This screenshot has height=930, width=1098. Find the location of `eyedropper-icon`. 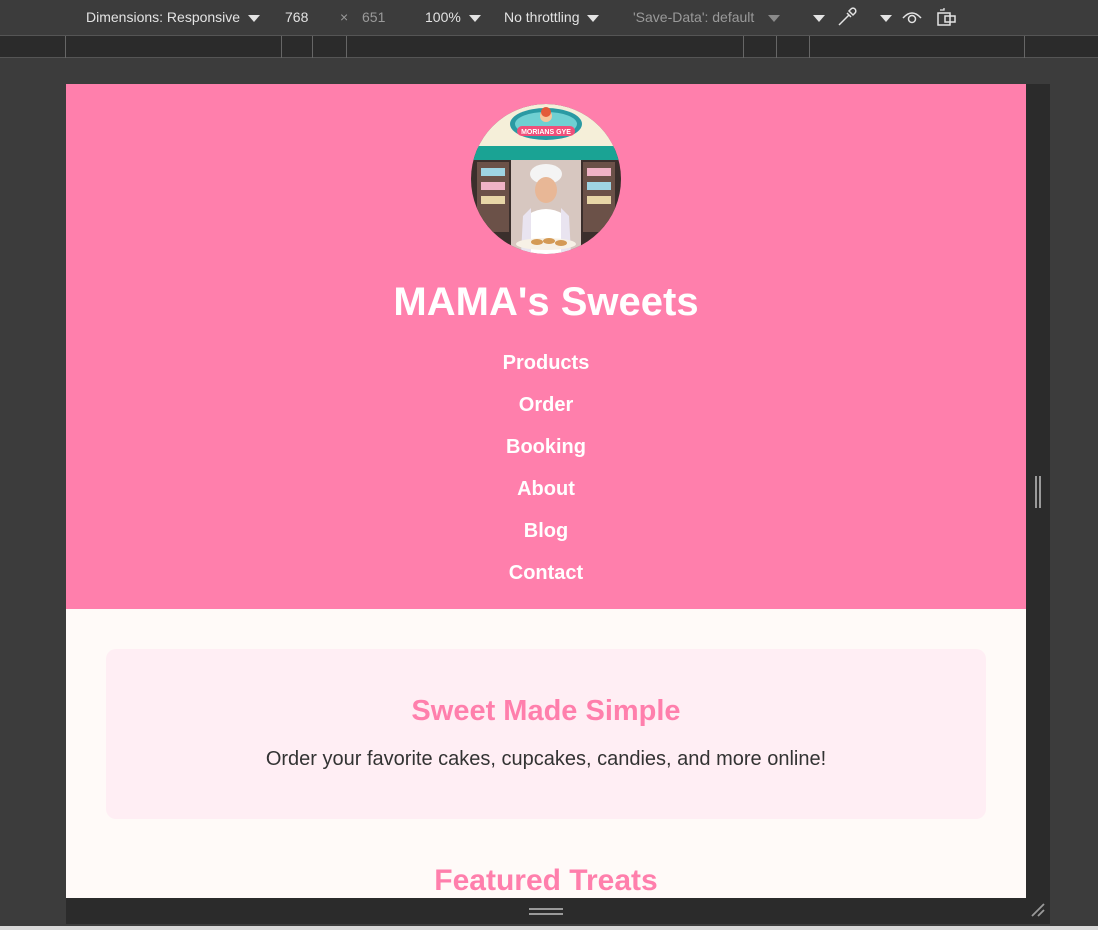

eyedropper-icon is located at coordinates (847, 18).